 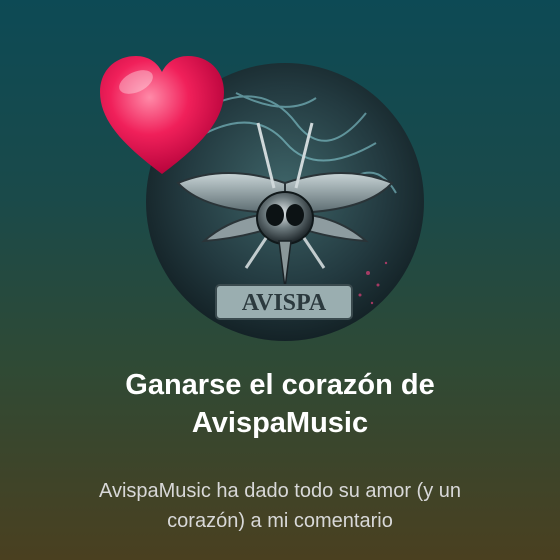 I want to click on achievement-description-line1: AvispaMusic ha dado todo su amor (y un, so click(x=280, y=491).